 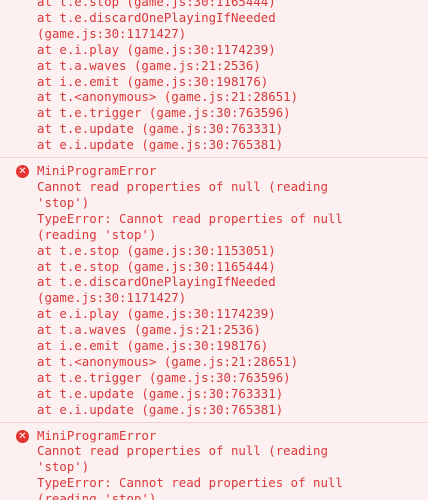 I want to click on stack-line: at t.e.stop (game.js:30:1153051), so click(x=156, y=250).